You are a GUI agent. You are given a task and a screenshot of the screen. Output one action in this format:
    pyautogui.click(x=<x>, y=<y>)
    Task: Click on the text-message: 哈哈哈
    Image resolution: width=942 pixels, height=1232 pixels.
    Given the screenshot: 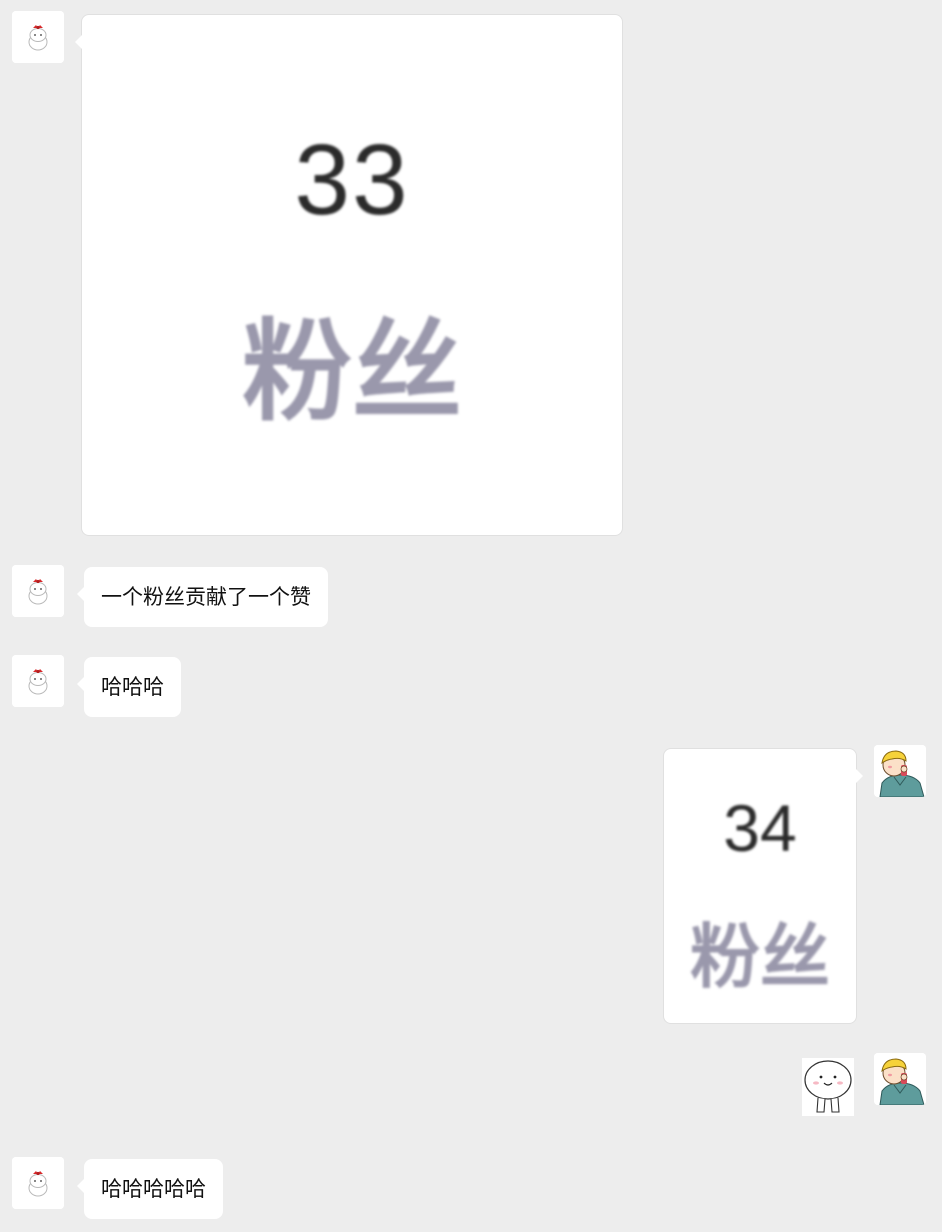 What is the action you would take?
    pyautogui.click(x=129, y=687)
    